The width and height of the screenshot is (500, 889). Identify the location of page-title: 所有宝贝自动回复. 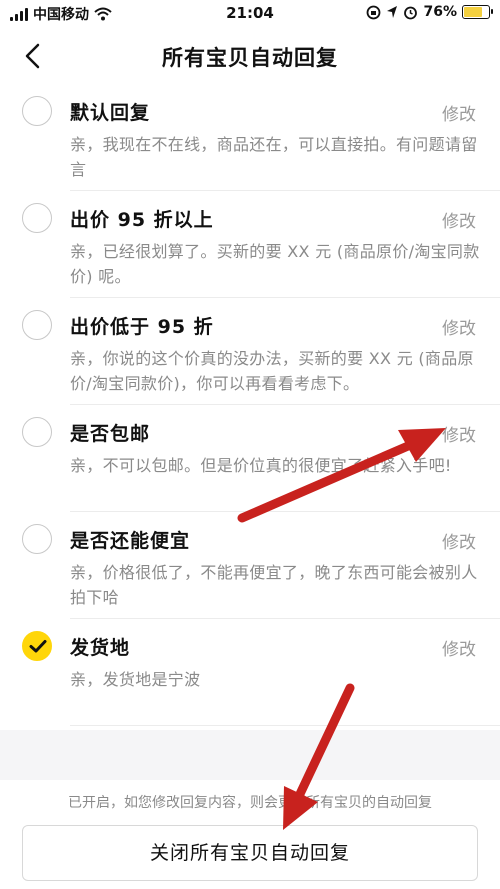
(250, 58).